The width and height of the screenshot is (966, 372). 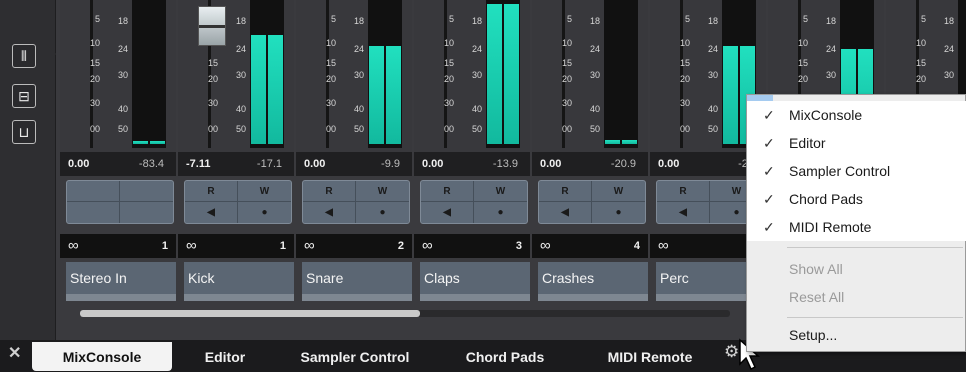 What do you see at coordinates (856, 115) in the screenshot?
I see `menu-item-mixconsole: ✓ MixConsole` at bounding box center [856, 115].